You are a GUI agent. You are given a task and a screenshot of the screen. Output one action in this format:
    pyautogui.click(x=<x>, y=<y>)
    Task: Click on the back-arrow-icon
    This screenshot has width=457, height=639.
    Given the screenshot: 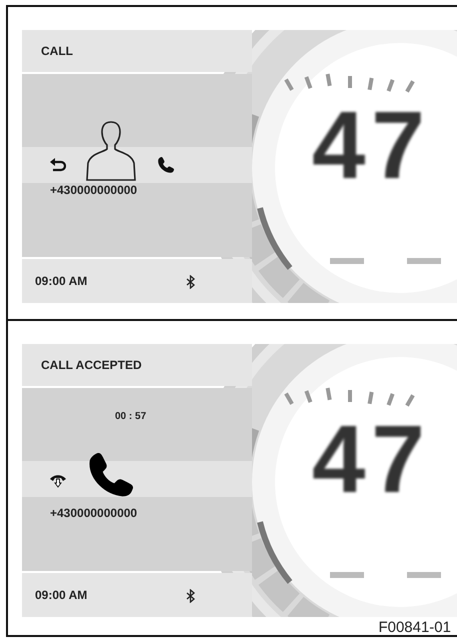 What is the action you would take?
    pyautogui.click(x=57, y=164)
    